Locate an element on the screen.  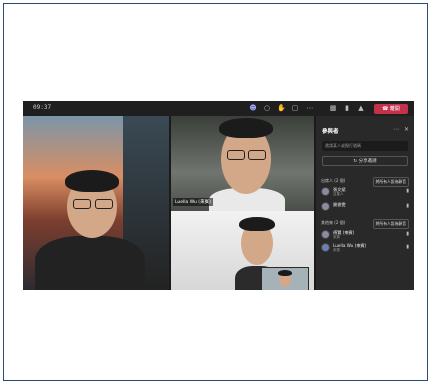
video-tile-2: Luella Wu (來賓) is located at coordinates (242, 163).